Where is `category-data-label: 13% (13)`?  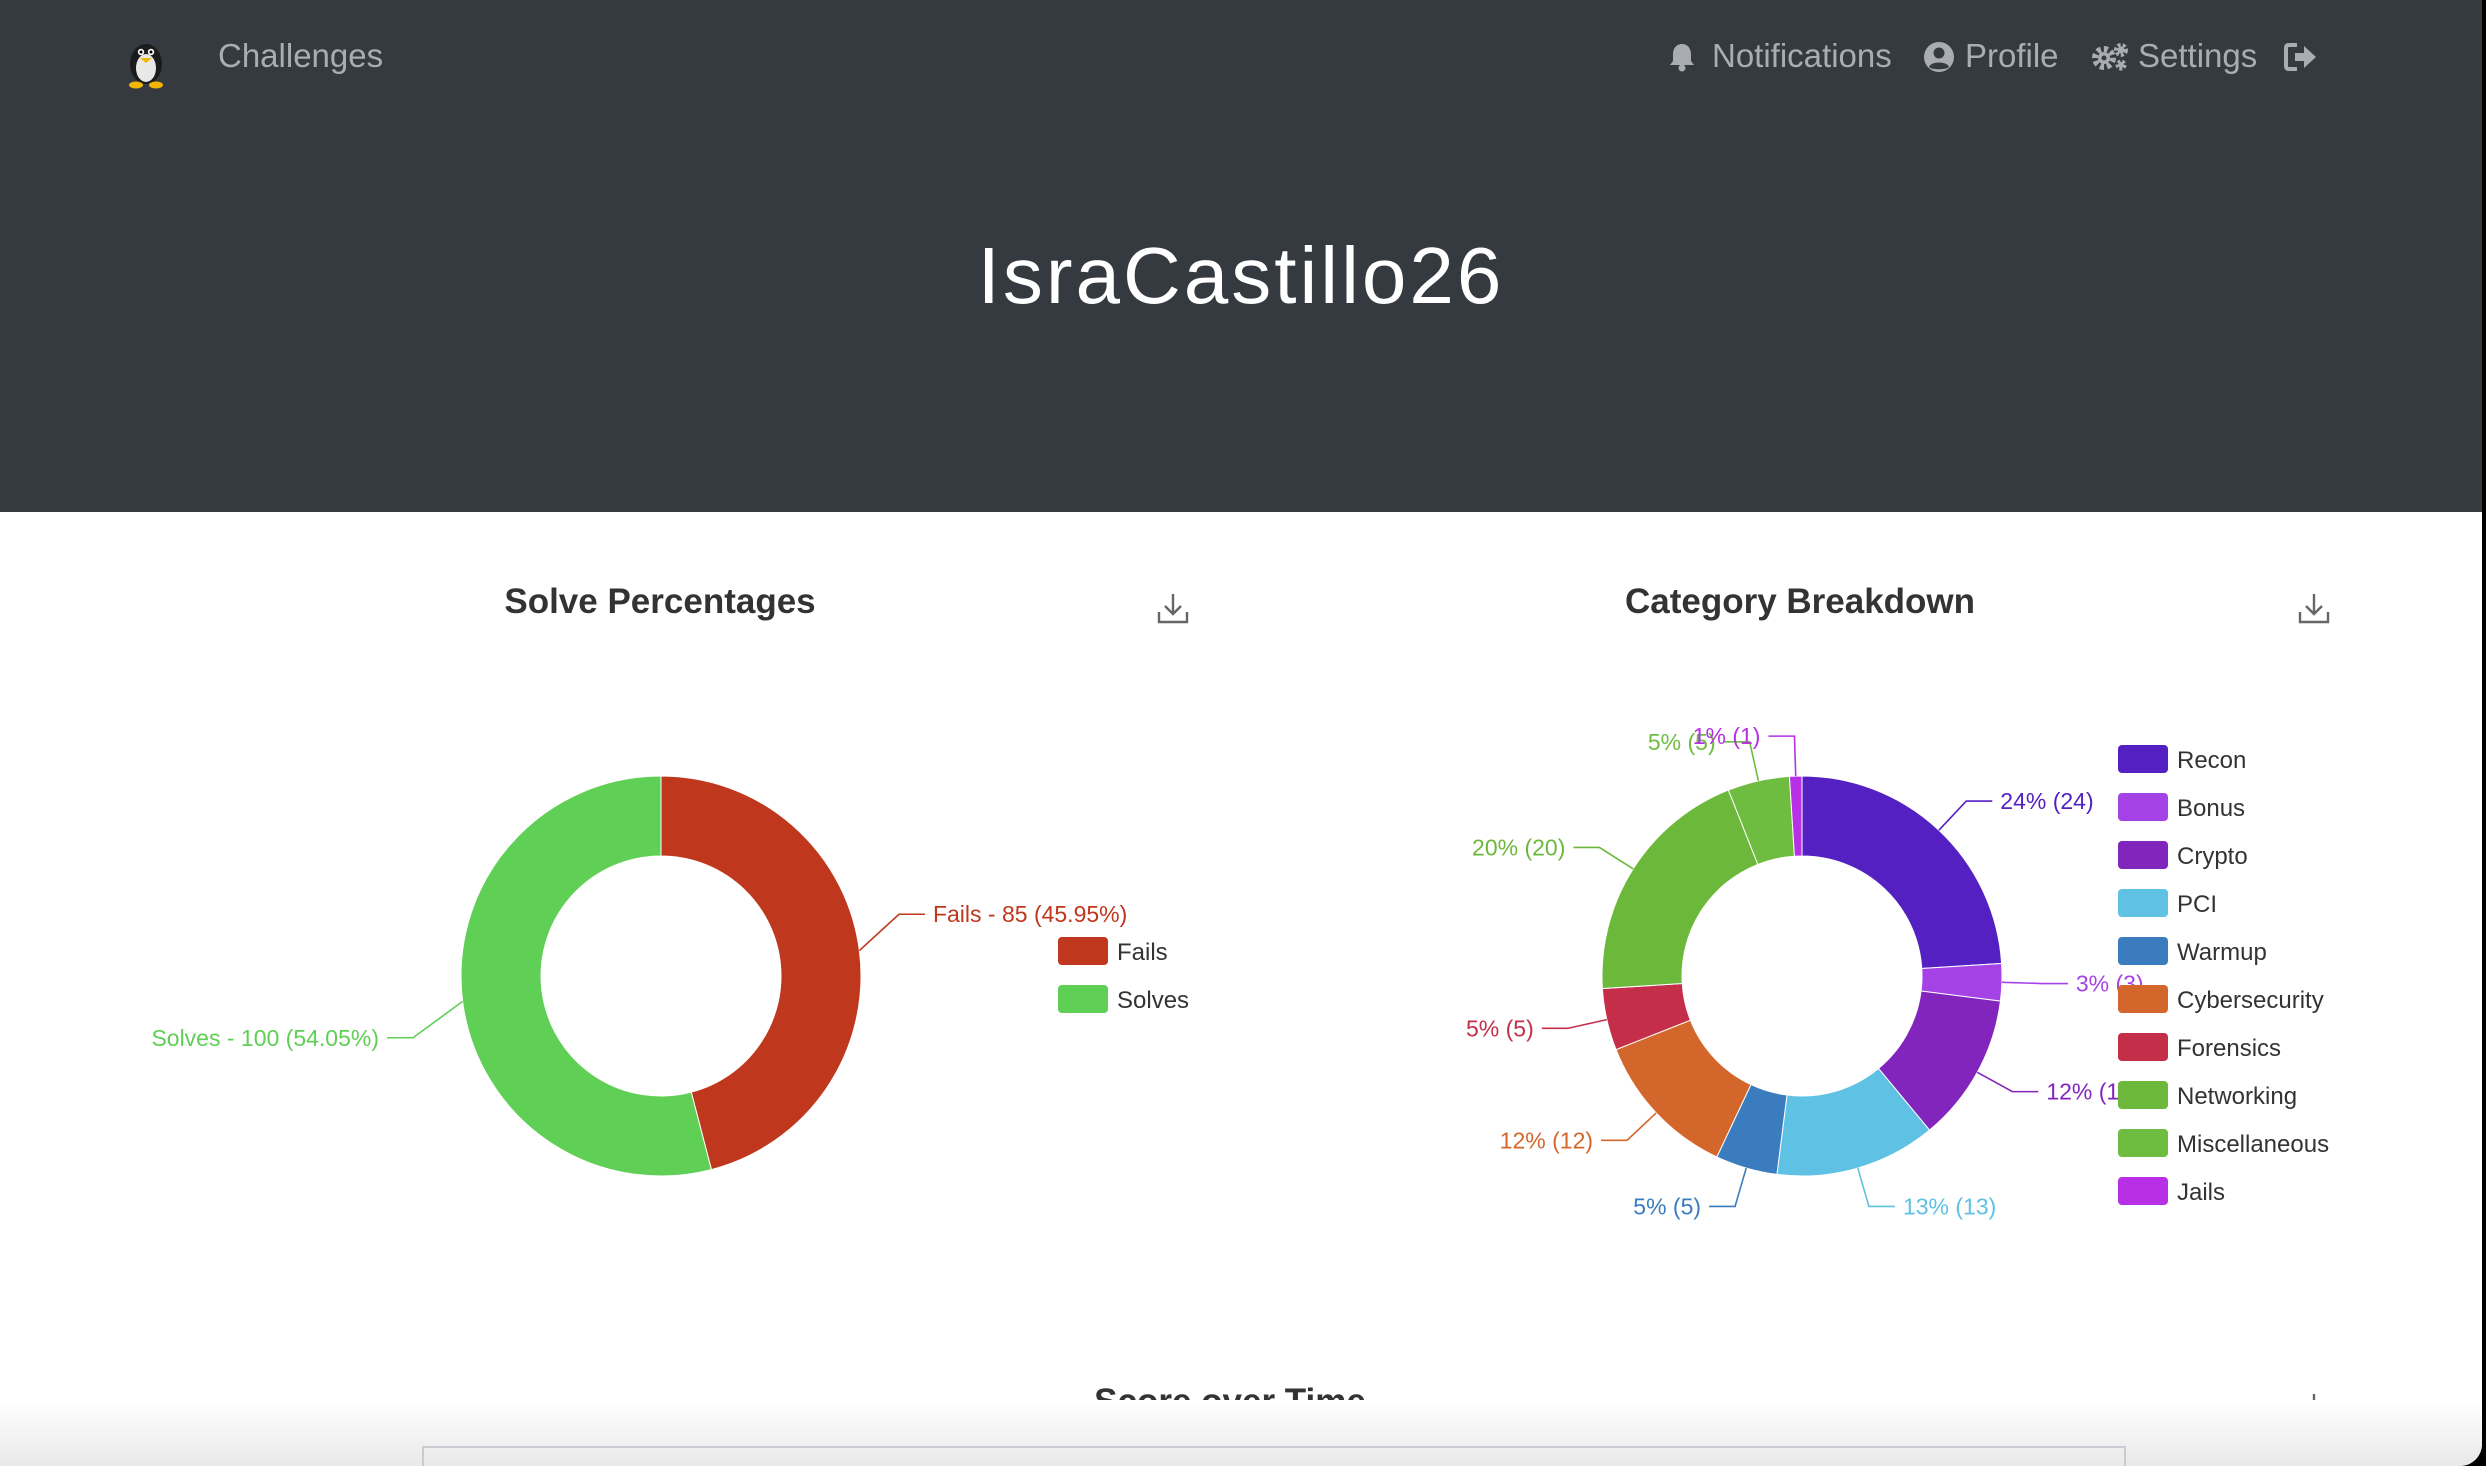 category-data-label: 13% (13) is located at coordinates (1949, 1206).